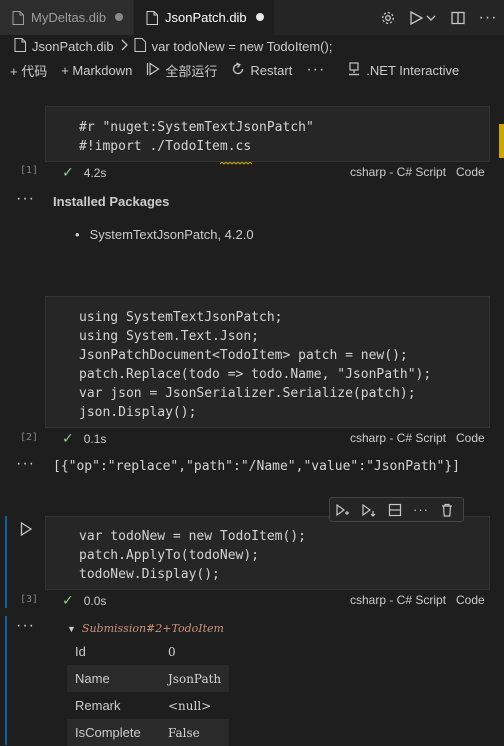  What do you see at coordinates (343, 510) in the screenshot?
I see `run-above-icon` at bounding box center [343, 510].